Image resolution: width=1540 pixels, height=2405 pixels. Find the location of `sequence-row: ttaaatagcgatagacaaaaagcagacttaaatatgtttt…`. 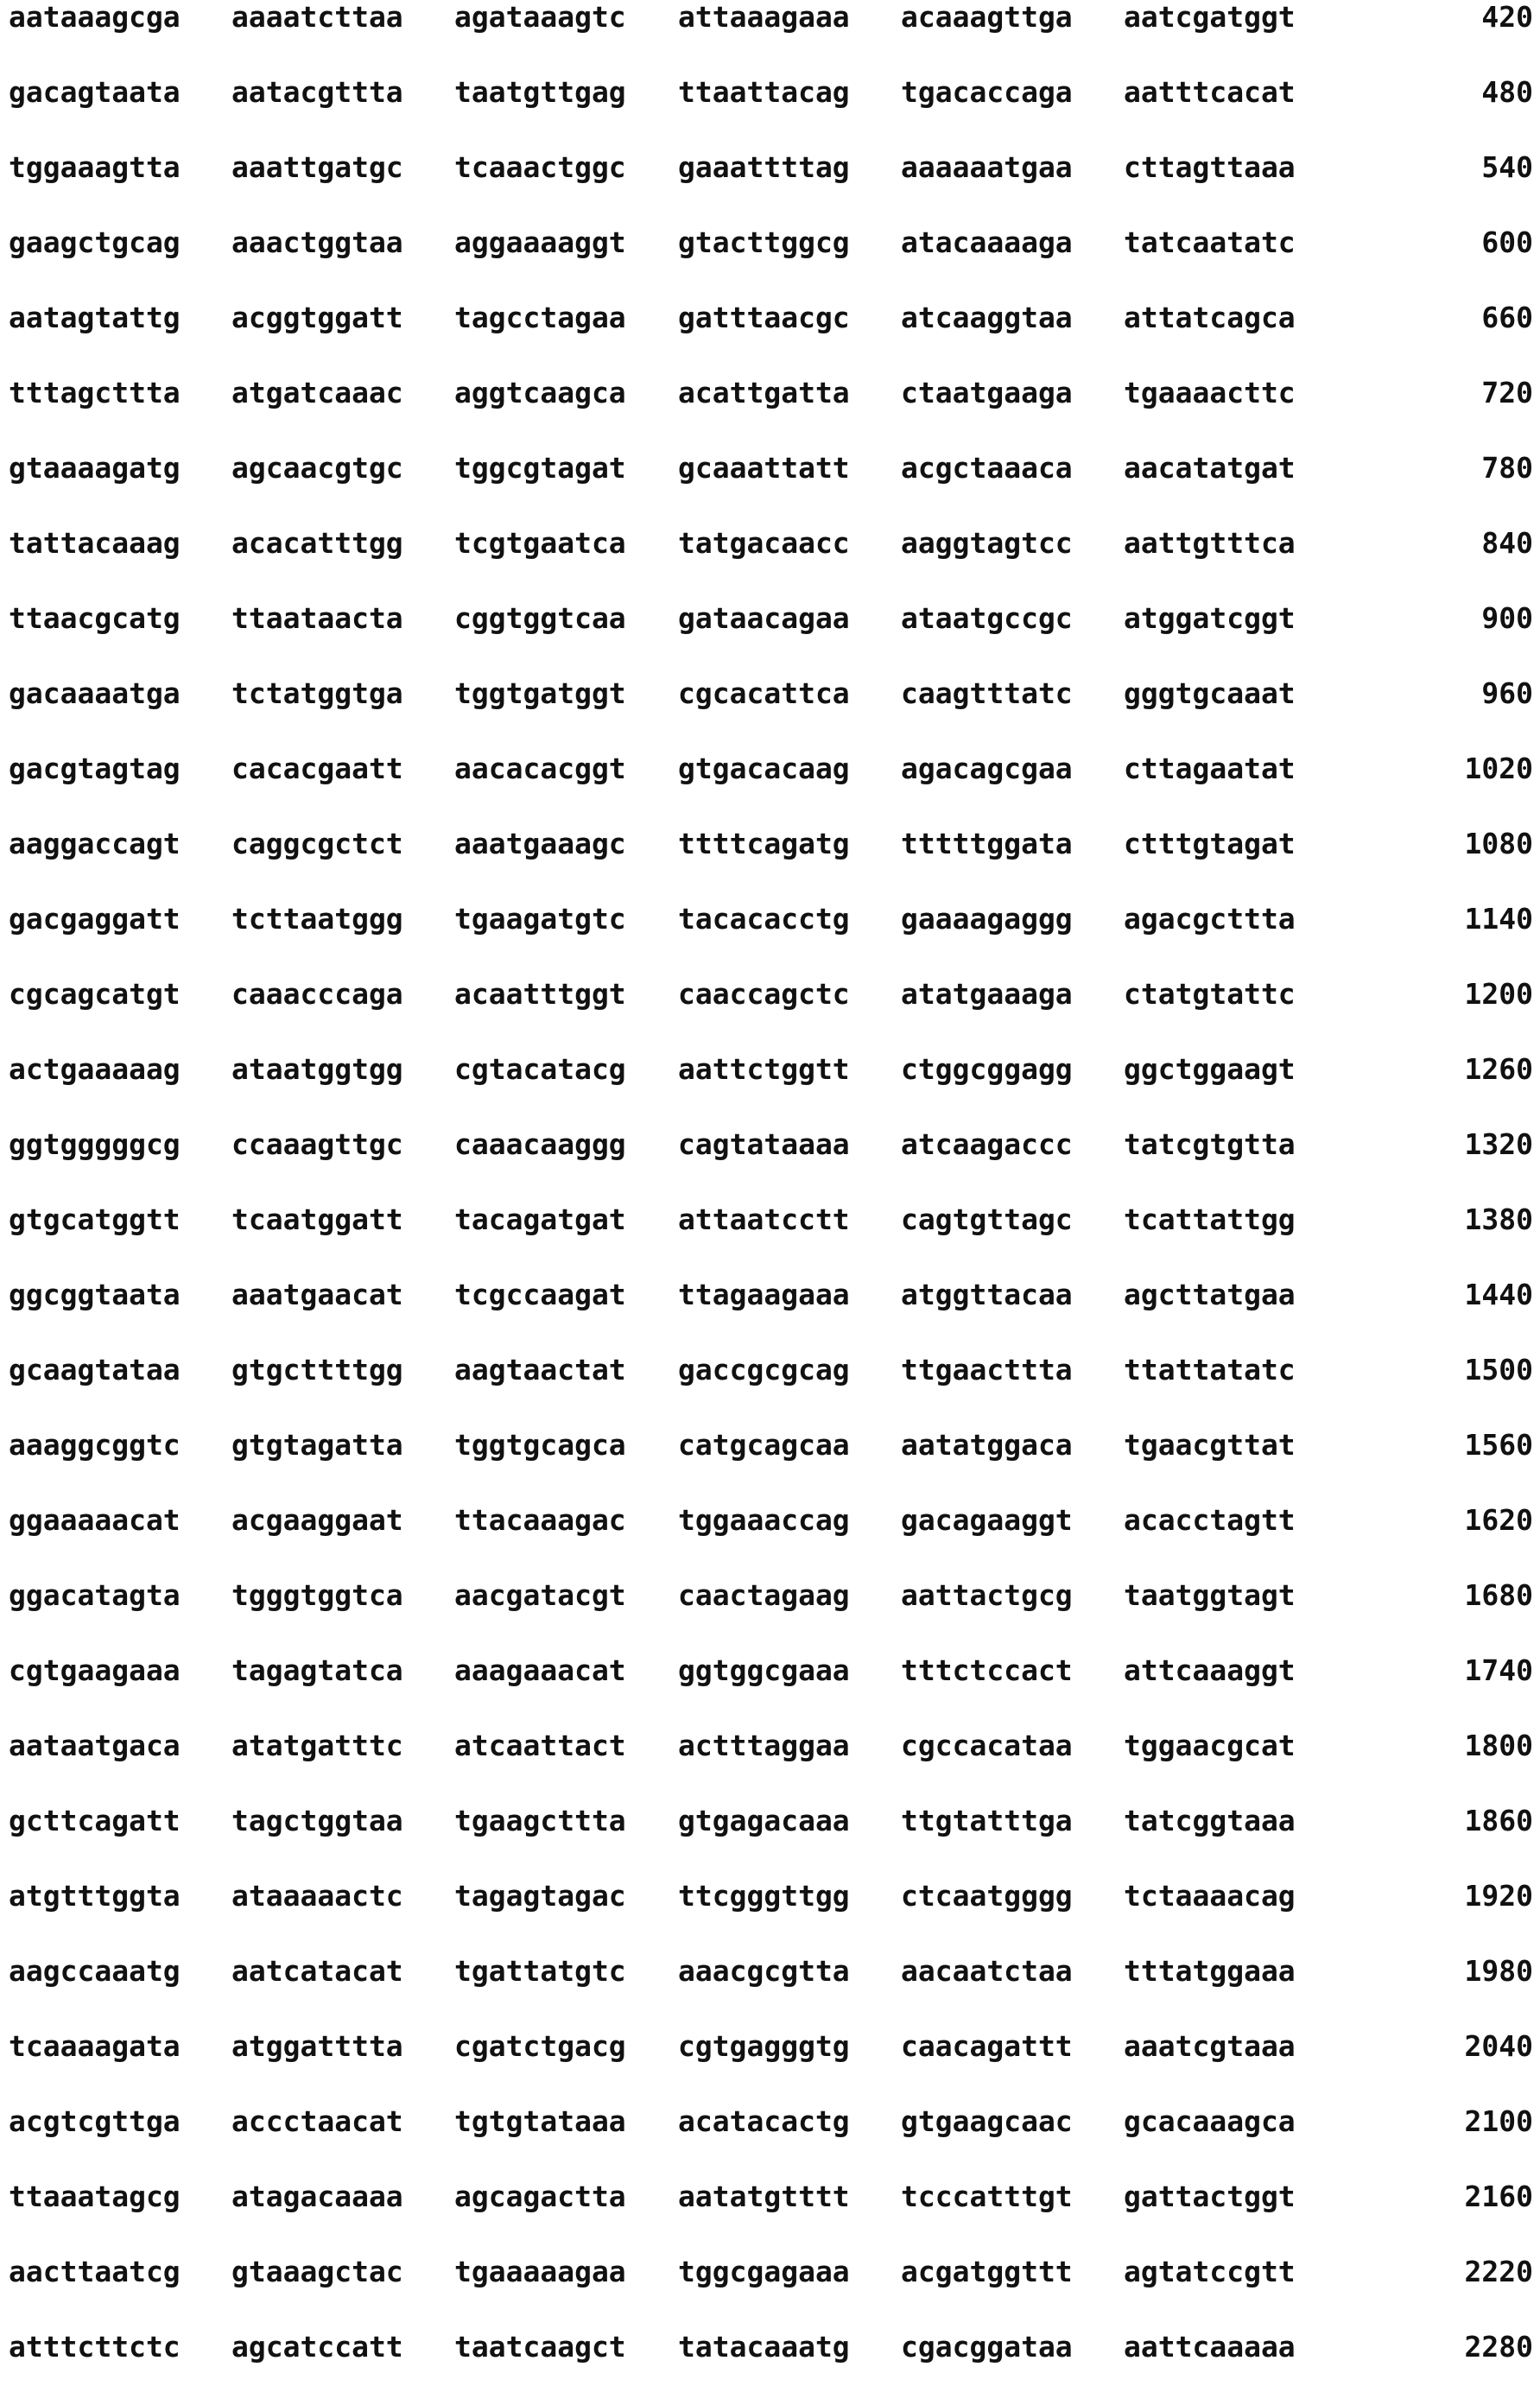

sequence-row: ttaaatagcgatagacaaaaagcagacttaaatatgtttt… is located at coordinates (771, 2217).